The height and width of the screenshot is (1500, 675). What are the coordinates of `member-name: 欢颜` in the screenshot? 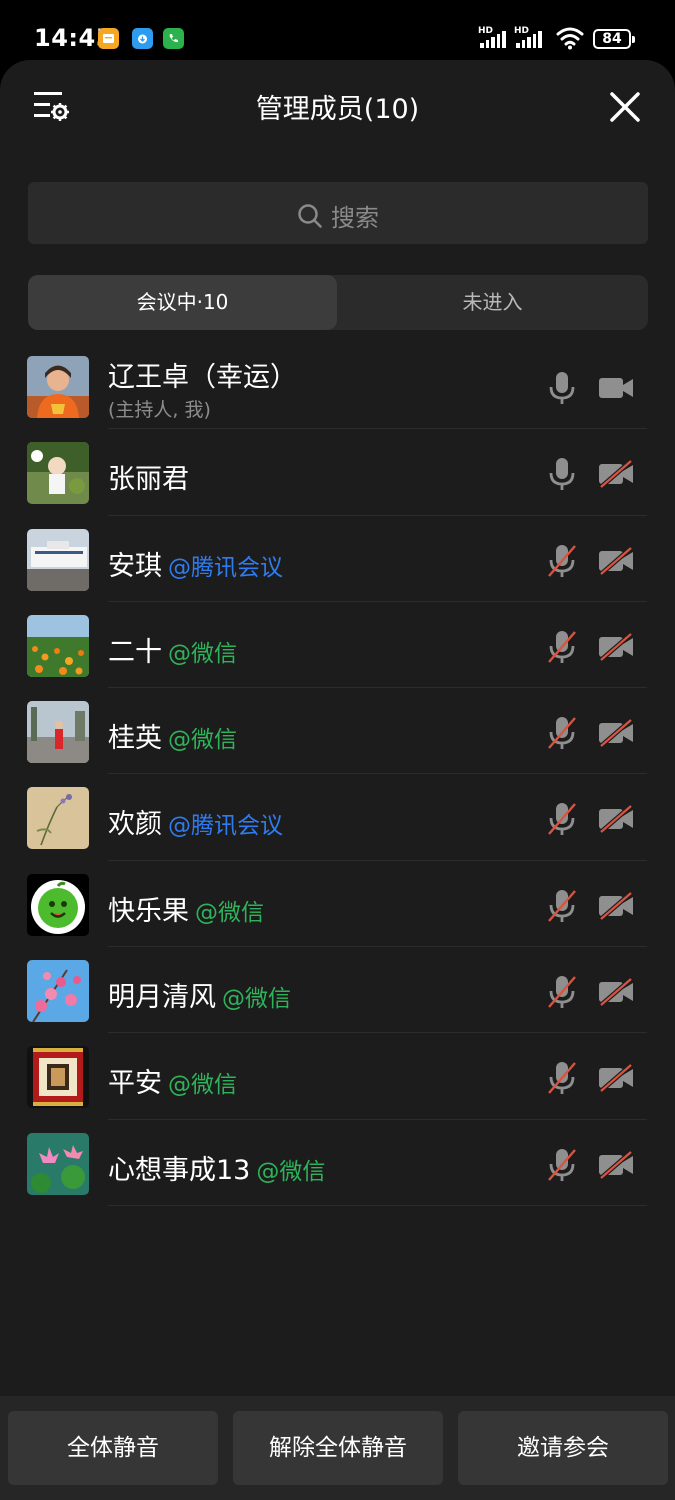 It's located at (135, 825).